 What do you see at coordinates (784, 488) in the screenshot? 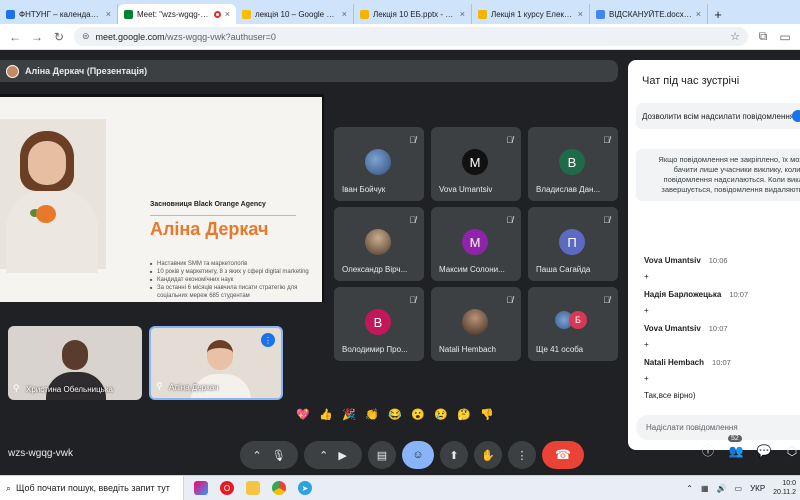
I see `clock: 10:0 20.11.2` at bounding box center [784, 488].